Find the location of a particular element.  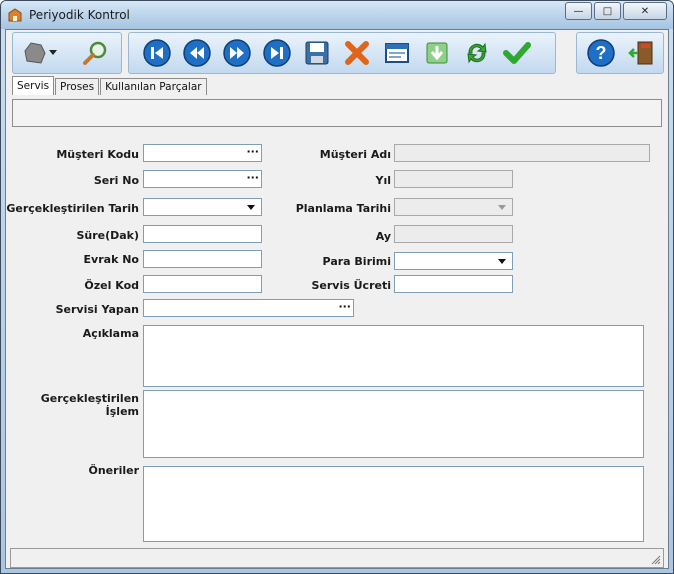

help-icon: ? is located at coordinates (601, 53).